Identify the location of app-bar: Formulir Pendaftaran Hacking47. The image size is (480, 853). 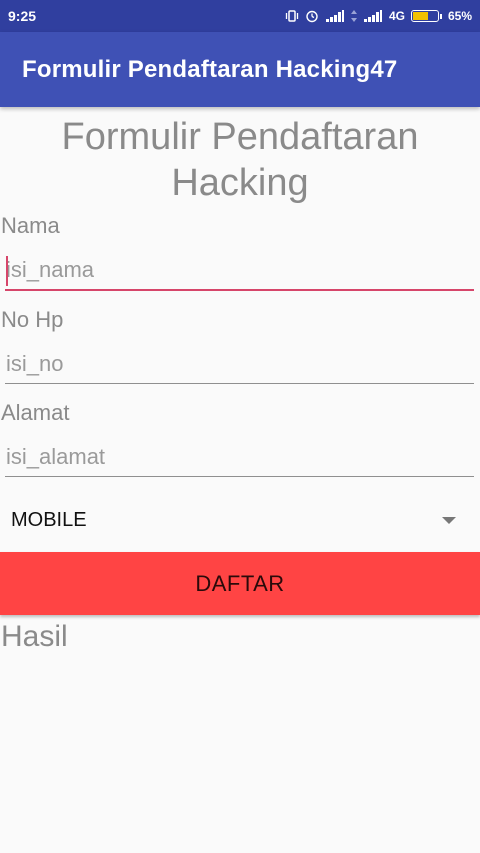
(240, 69).